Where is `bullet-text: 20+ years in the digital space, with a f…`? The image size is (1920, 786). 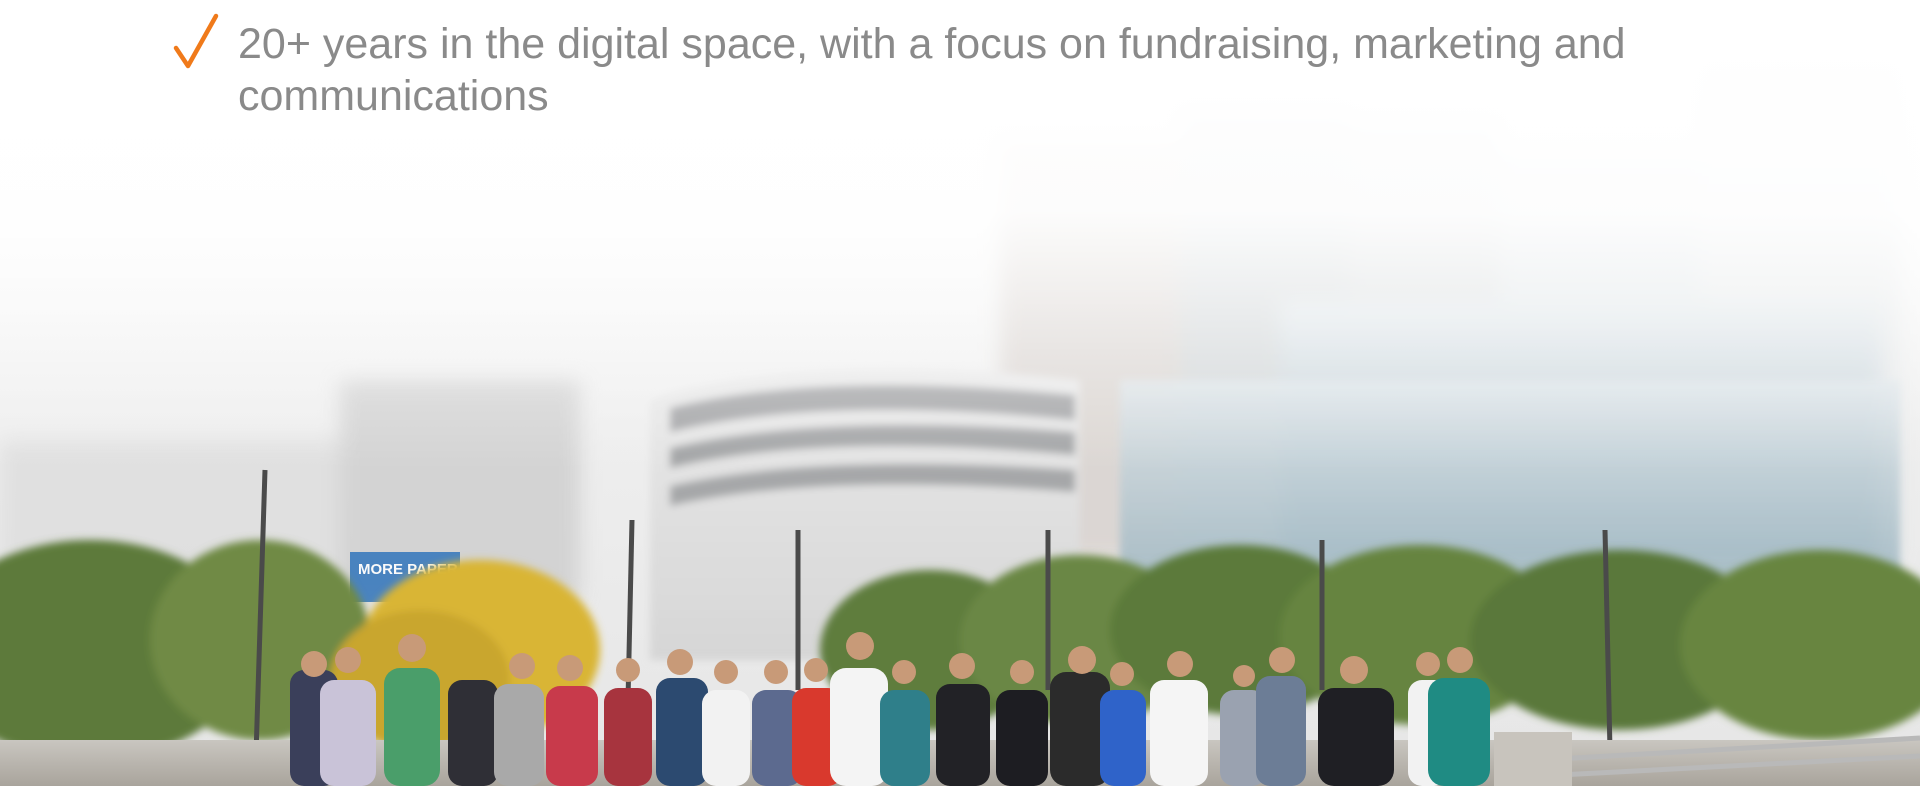 bullet-text: 20+ years in the digital space, with a f… is located at coordinates (932, 70).